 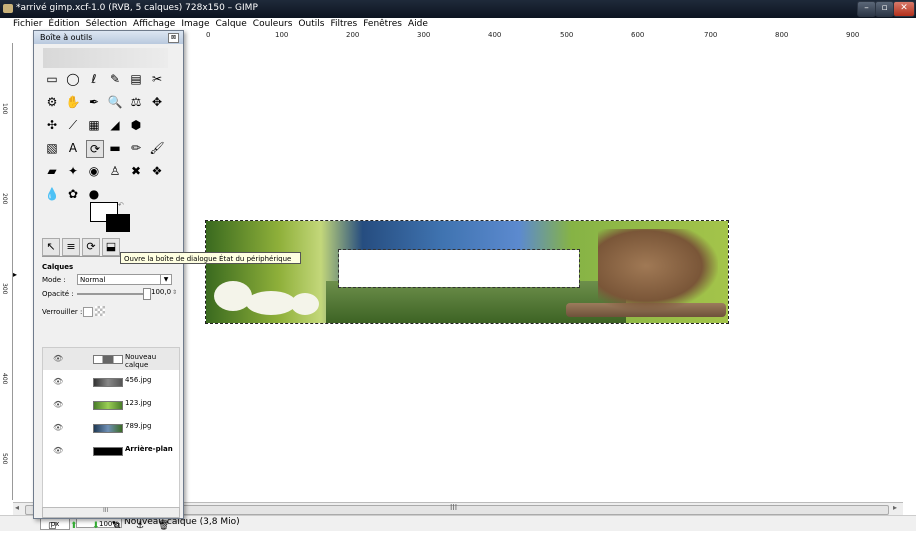 I want to click on menu-aide: Aide, so click(x=418, y=24).